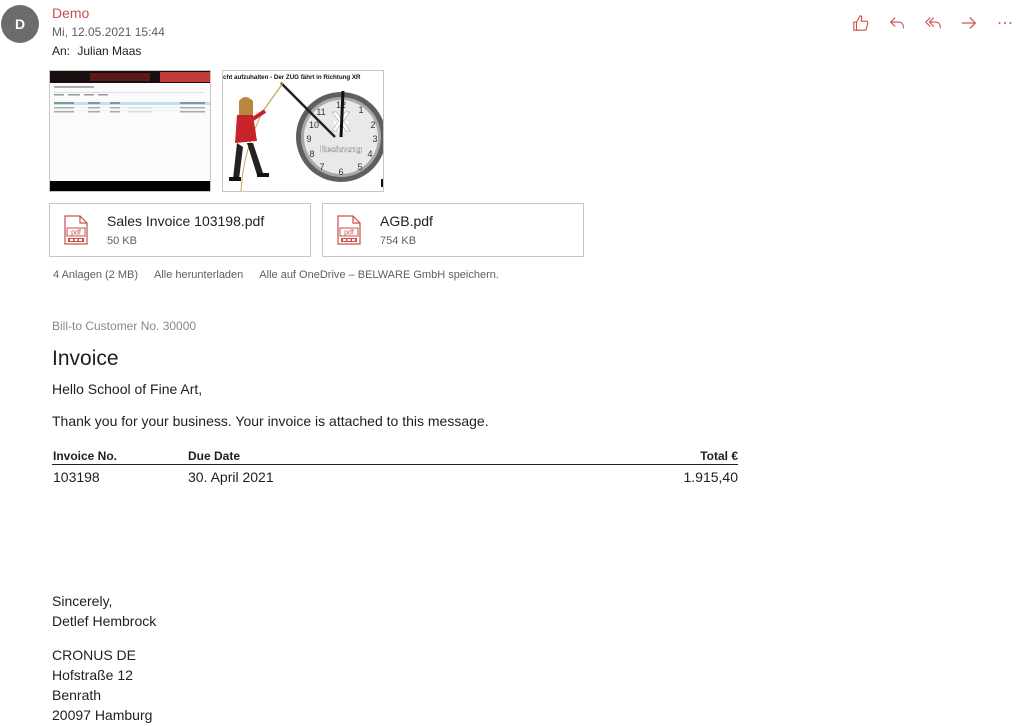  What do you see at coordinates (369, 154) in the screenshot?
I see `svg-text: 4` at bounding box center [369, 154].